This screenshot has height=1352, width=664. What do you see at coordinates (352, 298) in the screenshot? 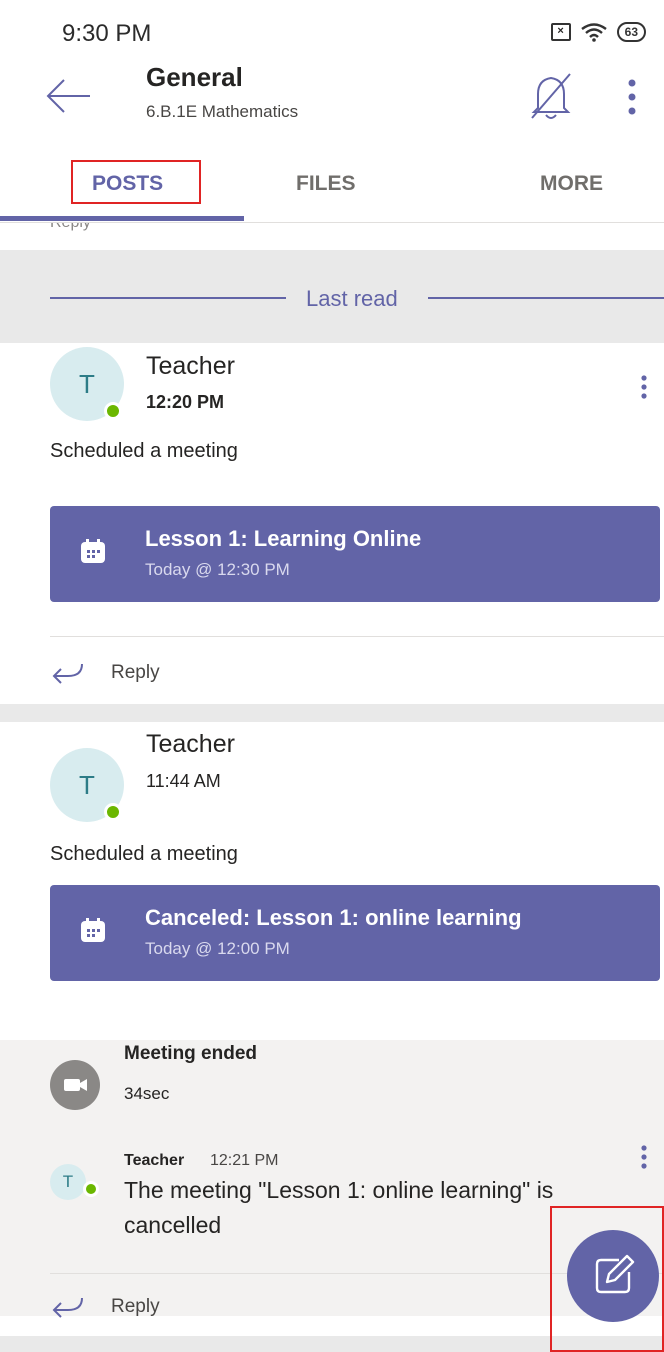
I see `last-read-label: Last read` at bounding box center [352, 298].